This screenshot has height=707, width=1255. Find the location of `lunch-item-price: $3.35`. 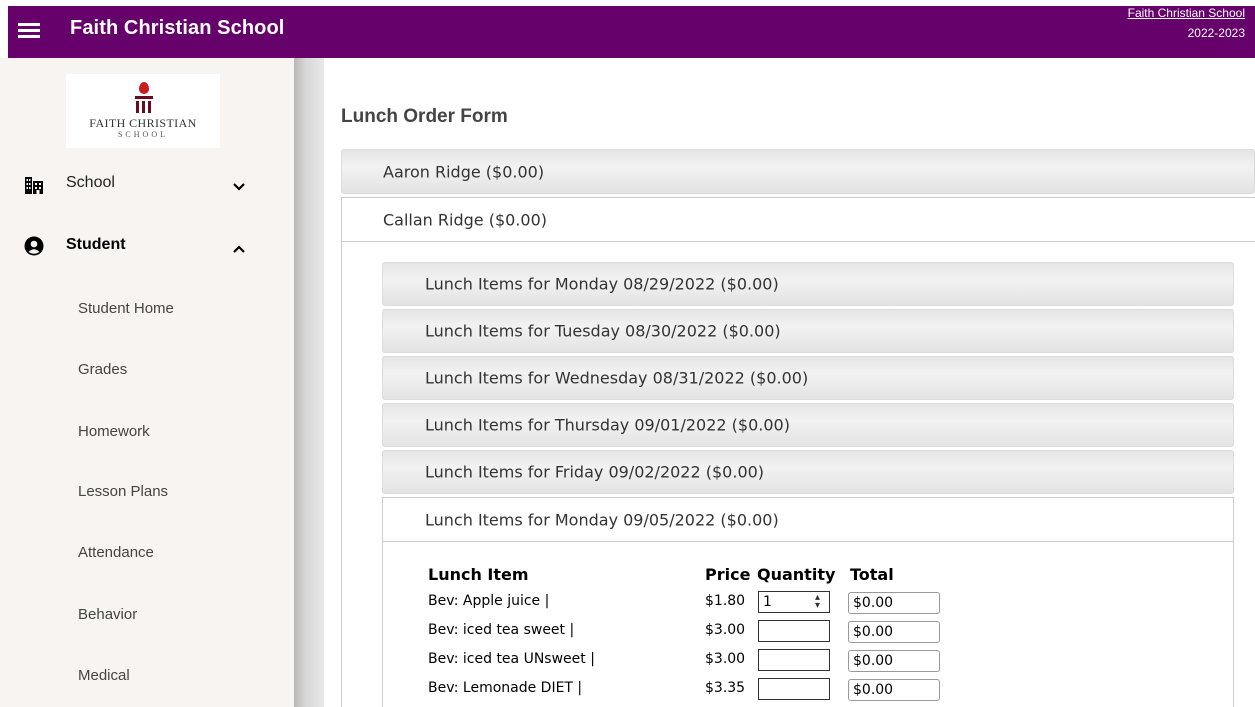

lunch-item-price: $3.35 is located at coordinates (725, 688).